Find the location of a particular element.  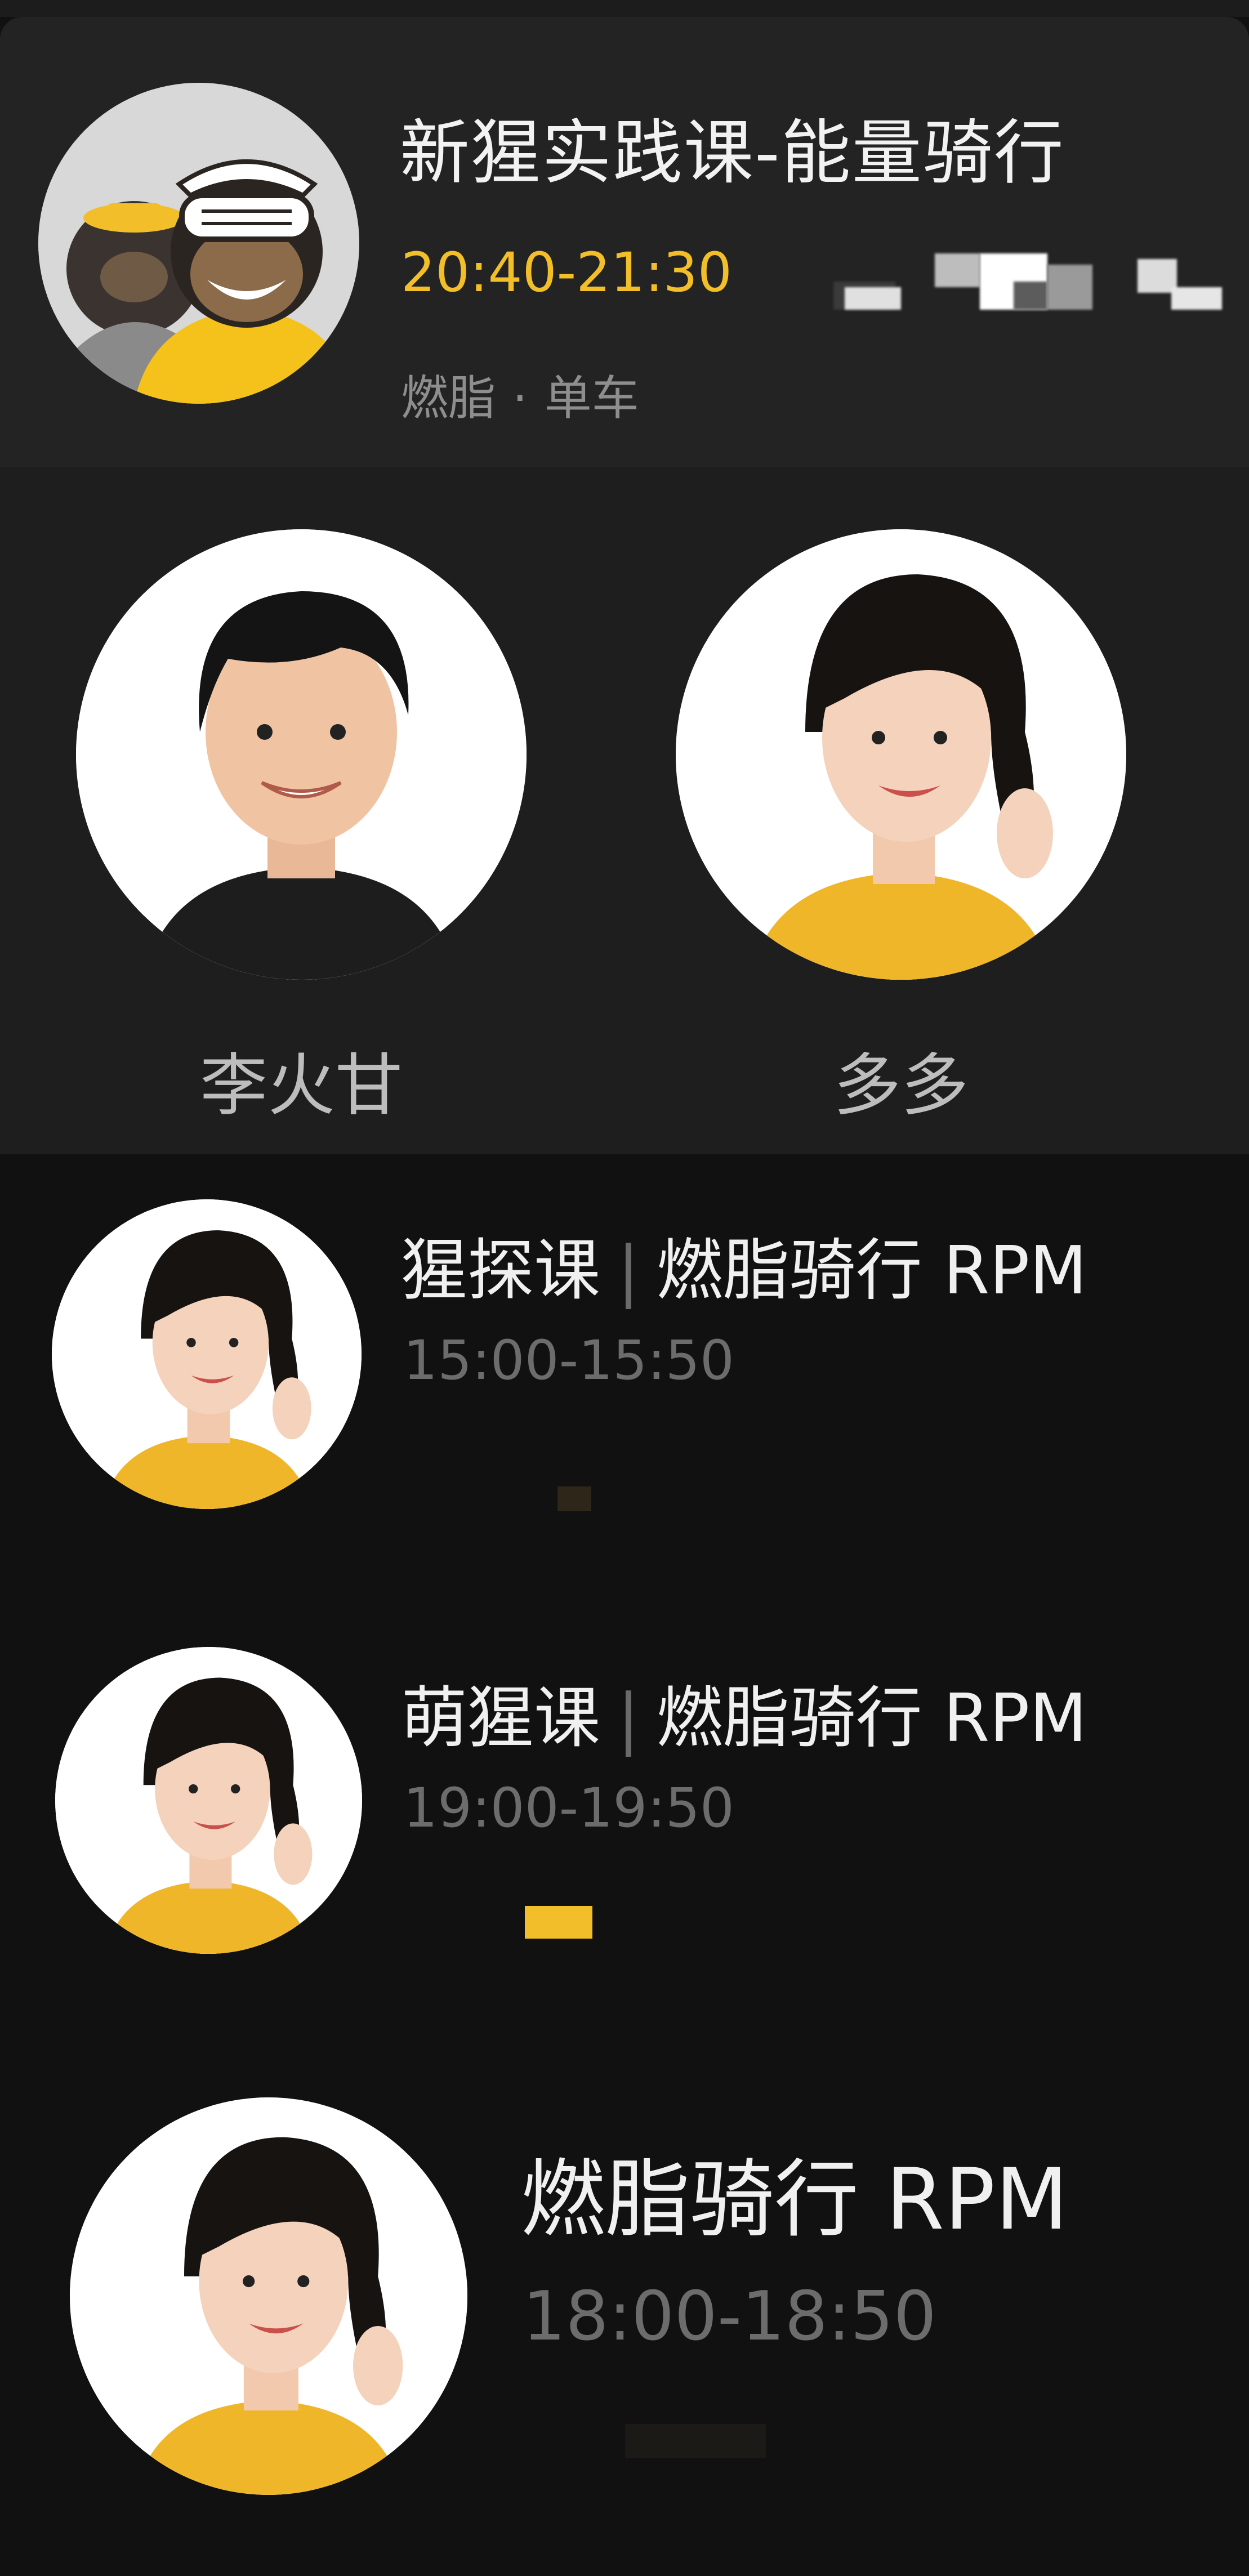

class-prefix: 猩探课 is located at coordinates (501, 1270).